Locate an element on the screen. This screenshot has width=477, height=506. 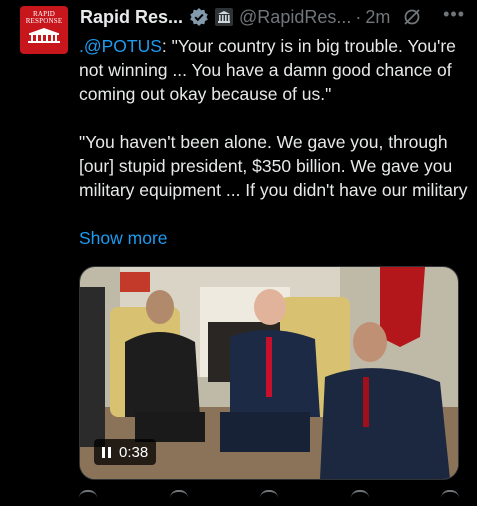
video-timer: 0:38 is located at coordinates (125, 452).